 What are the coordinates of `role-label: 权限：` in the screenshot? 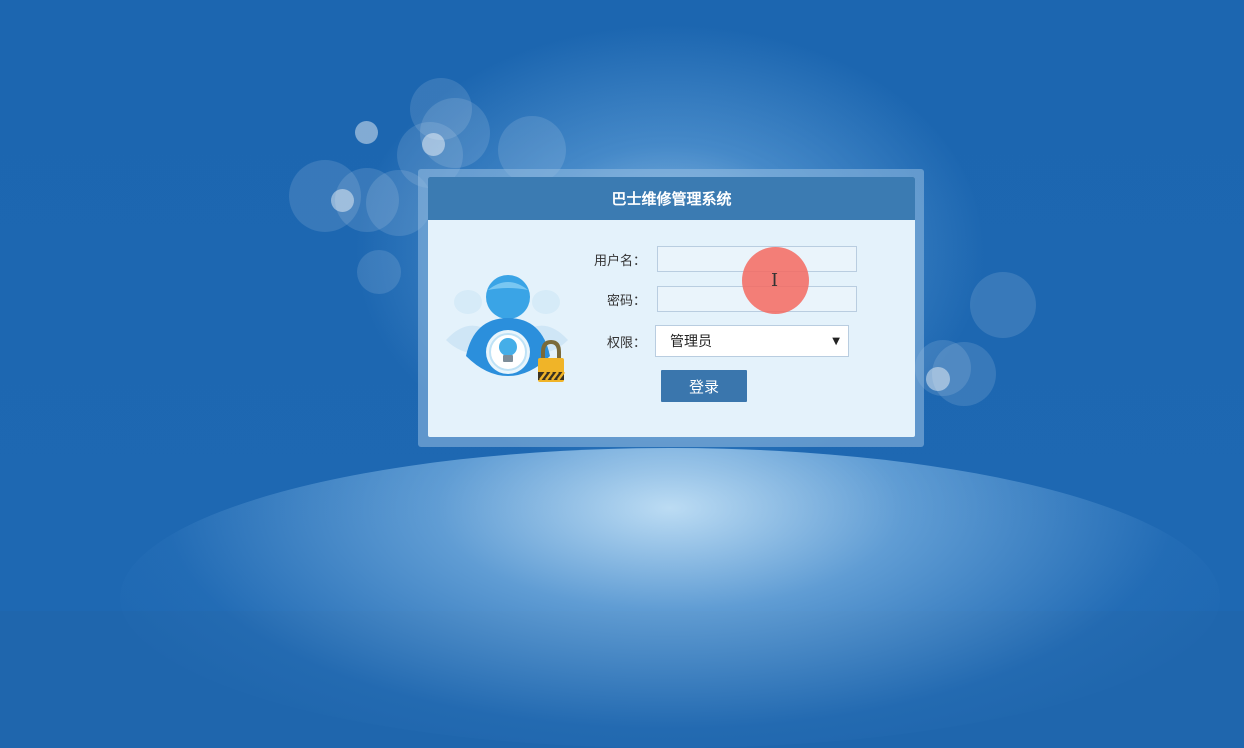 It's located at (626, 343).